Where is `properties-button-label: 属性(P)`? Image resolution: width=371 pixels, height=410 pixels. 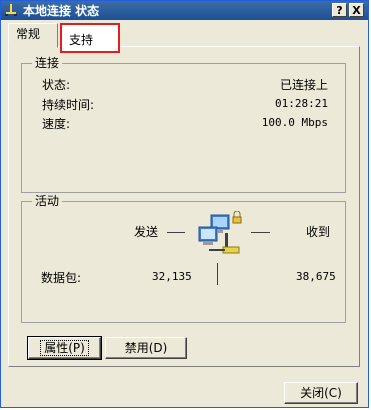
properties-button-label: 属性(P) is located at coordinates (64, 348).